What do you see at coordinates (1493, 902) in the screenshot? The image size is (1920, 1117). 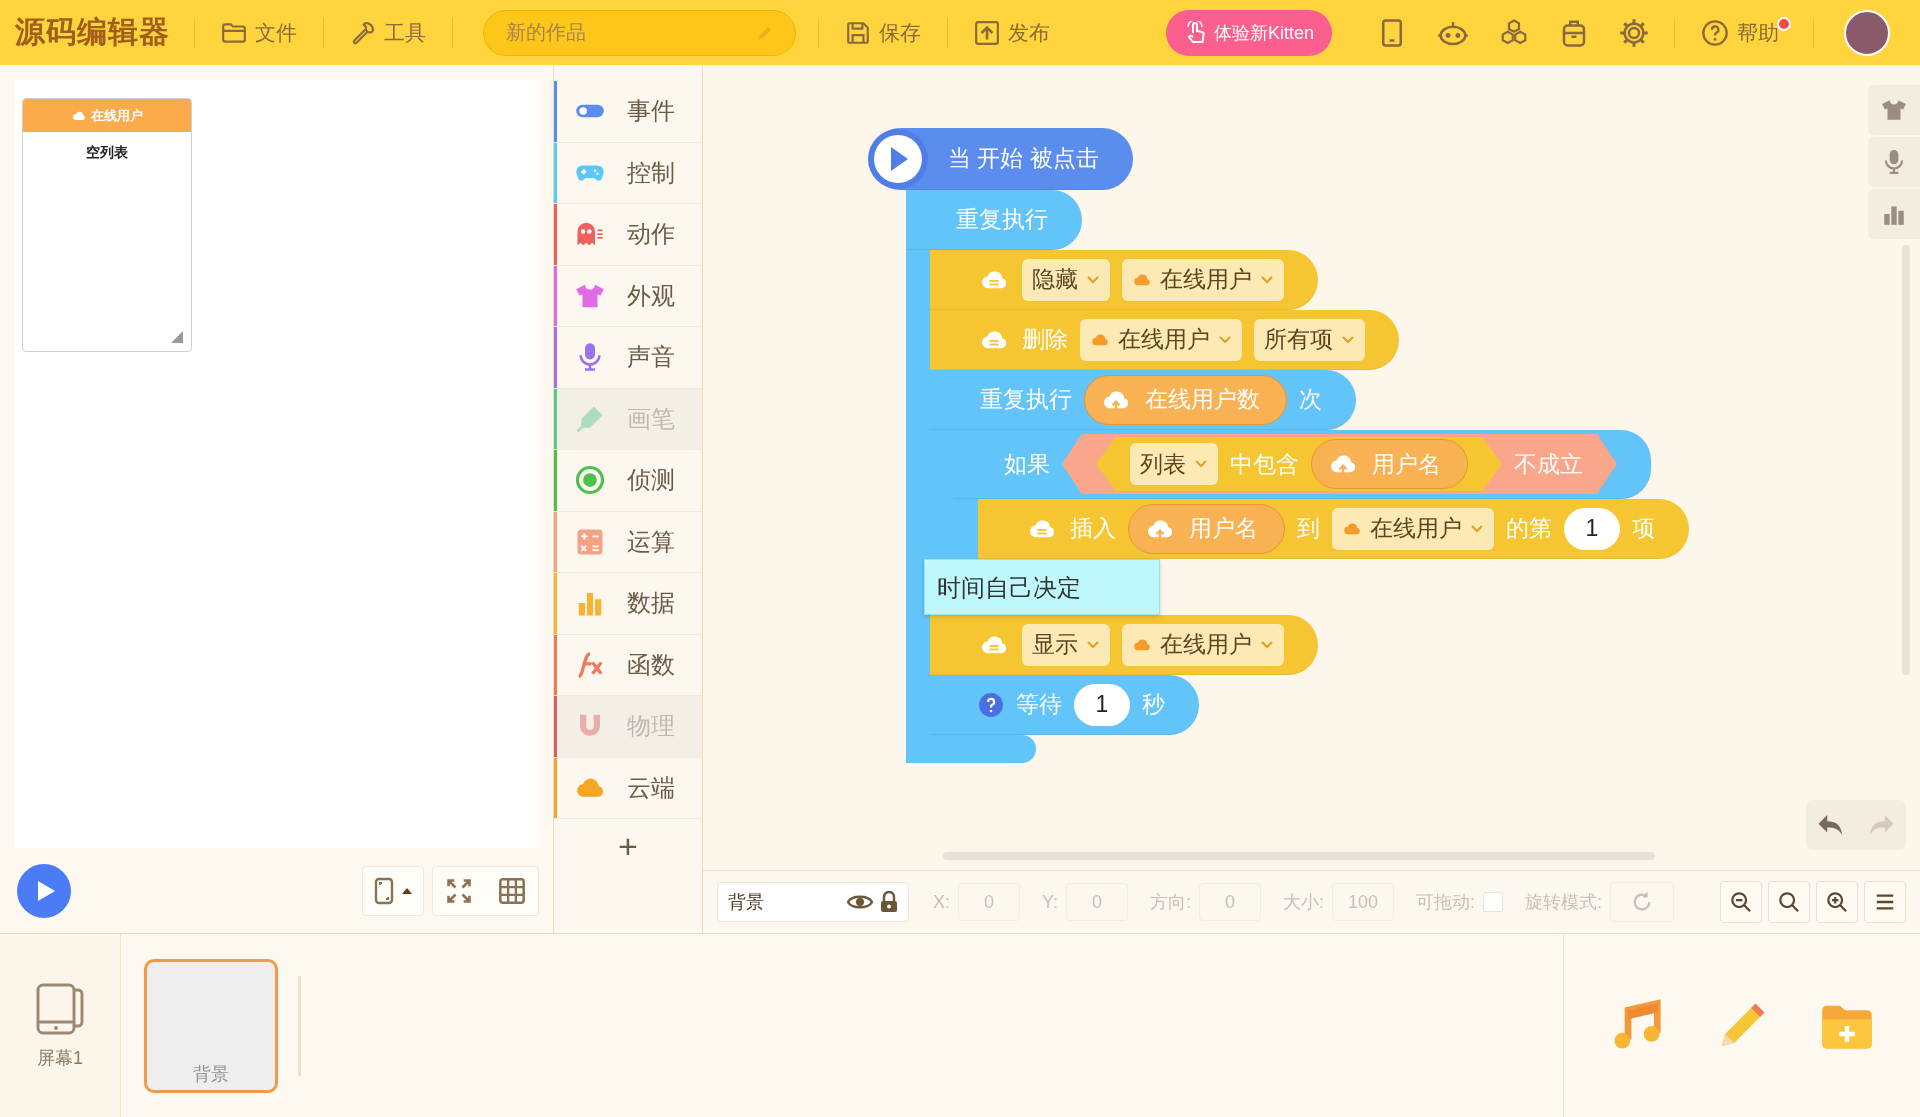 I see `draggable-checkbox` at bounding box center [1493, 902].